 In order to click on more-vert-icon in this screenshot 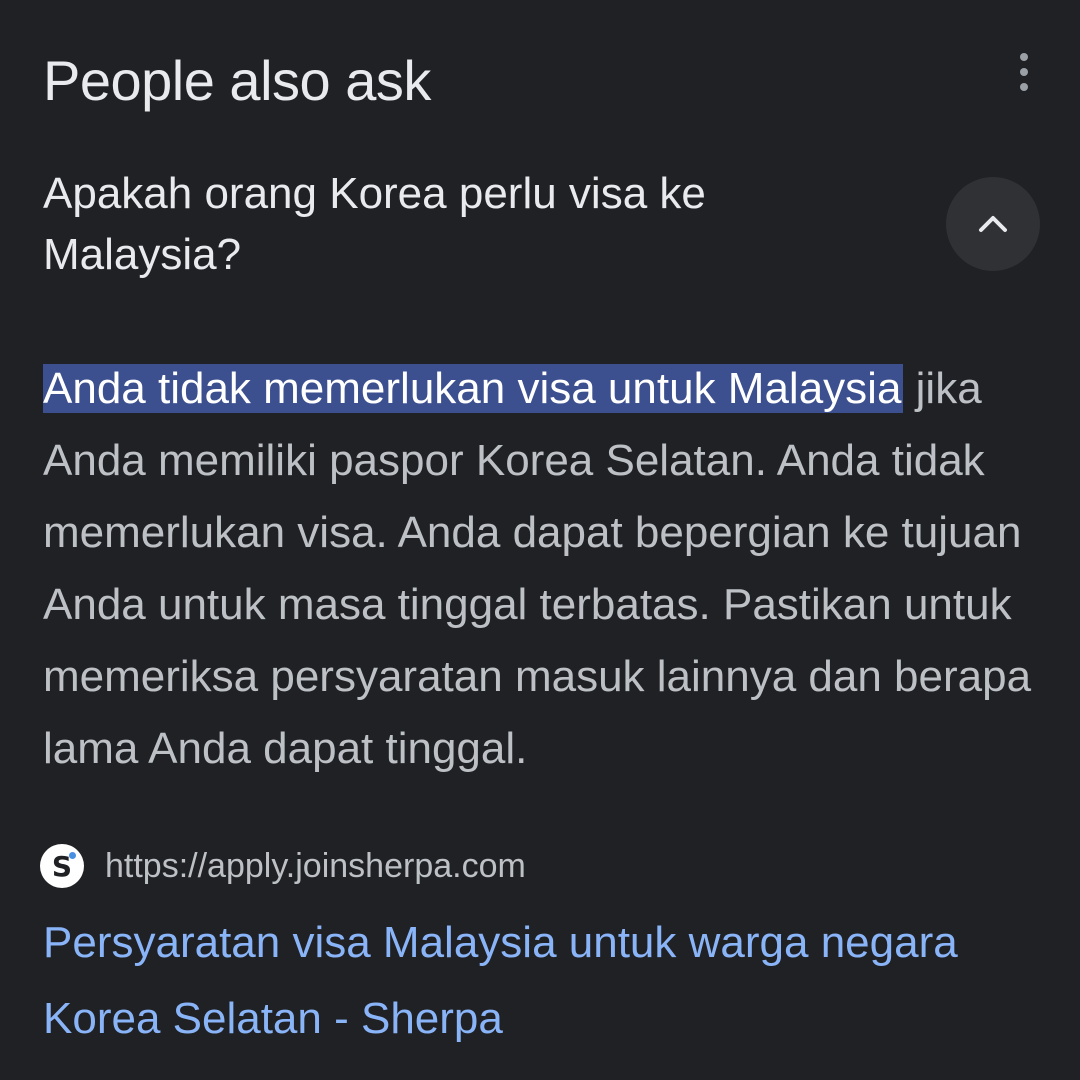, I will do `click(1024, 57)`.